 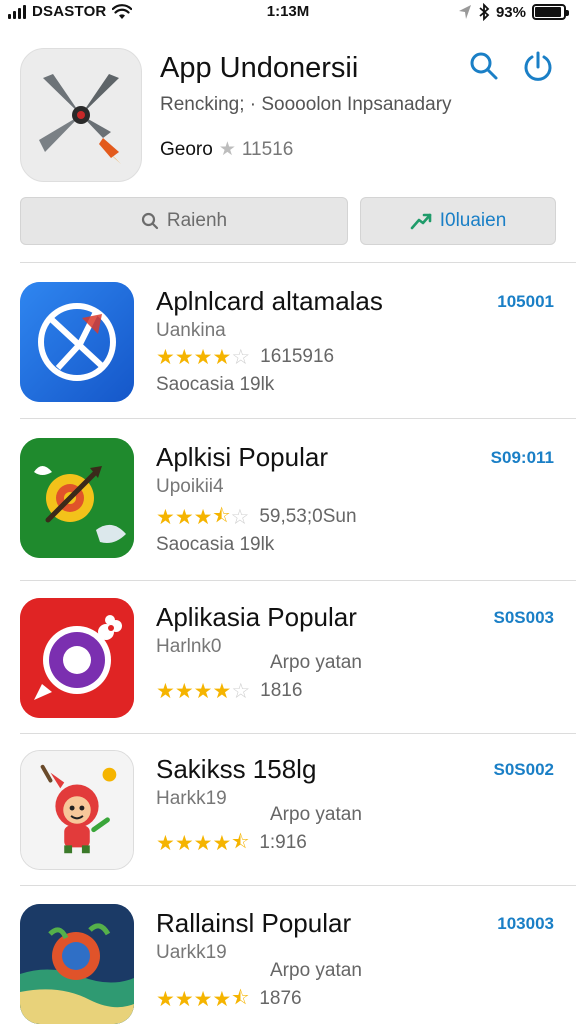 I want to click on power-button, so click(x=538, y=66).